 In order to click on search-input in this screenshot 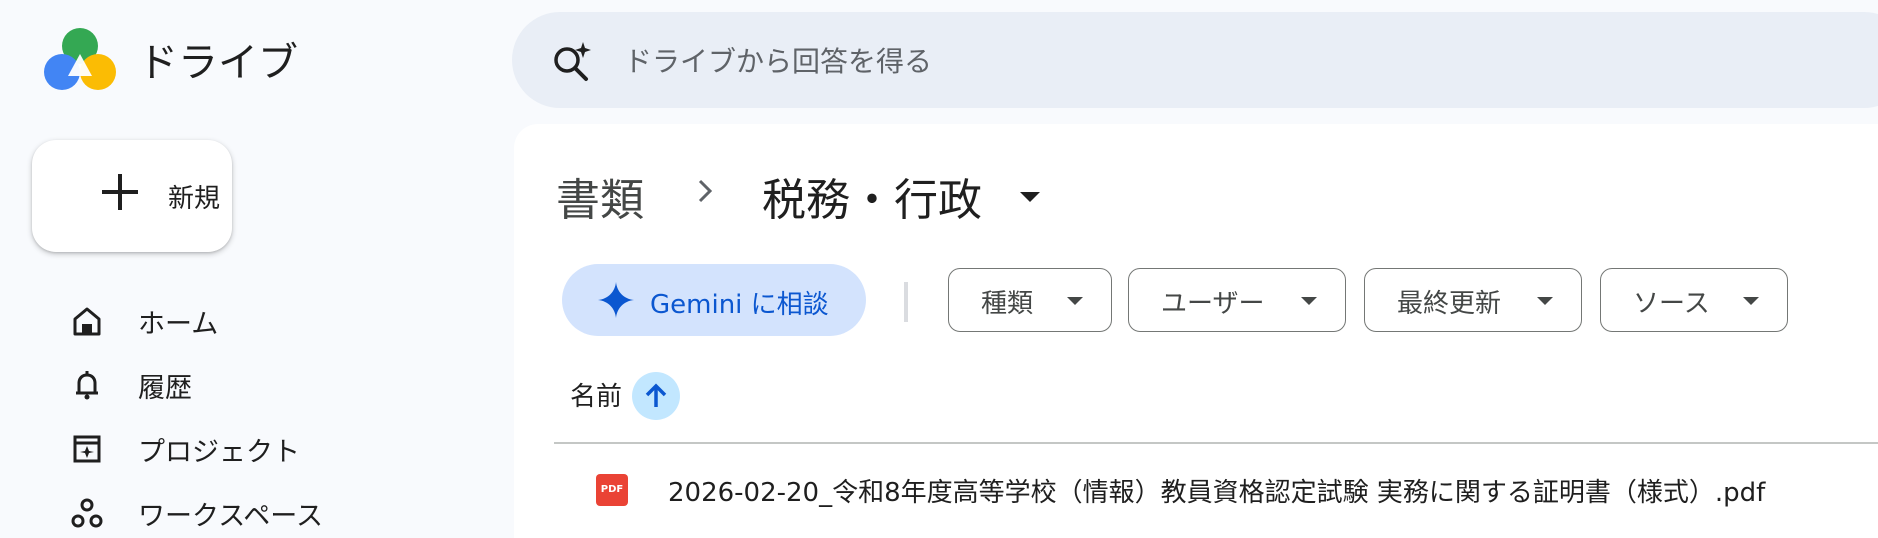, I will do `click(1074, 61)`.